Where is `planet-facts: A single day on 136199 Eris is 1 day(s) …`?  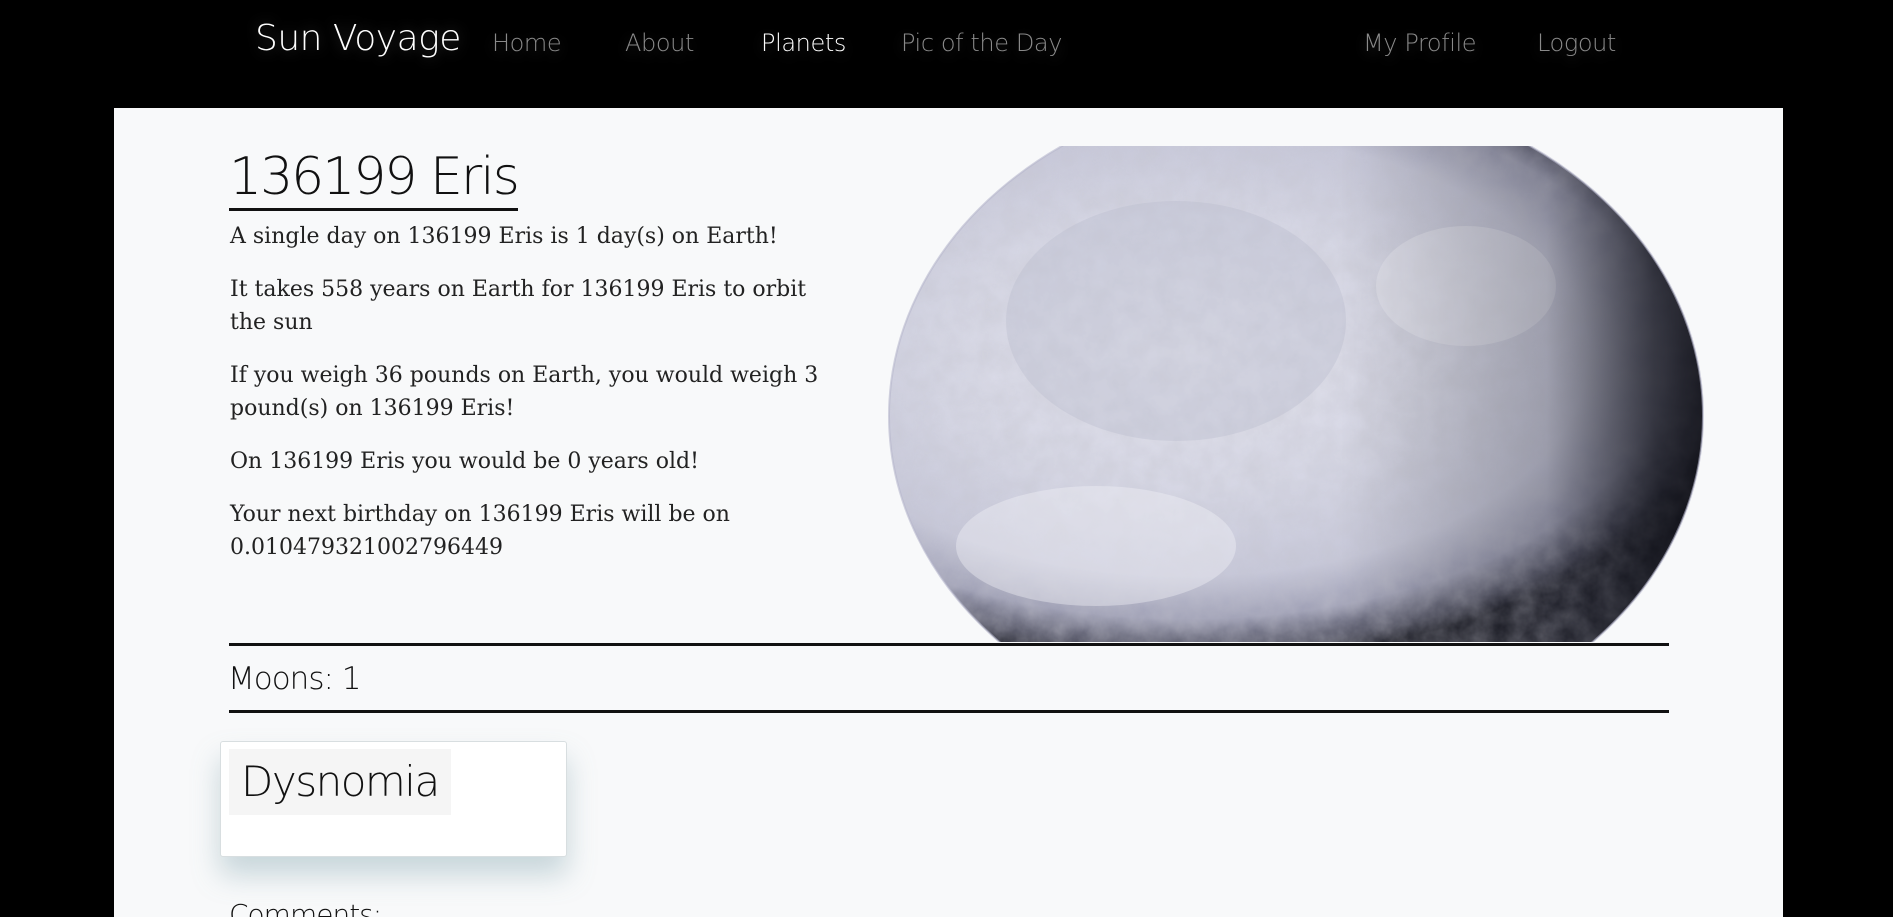 planet-facts: A single day on 136199 Eris is 1 day(s) … is located at coordinates (530, 402).